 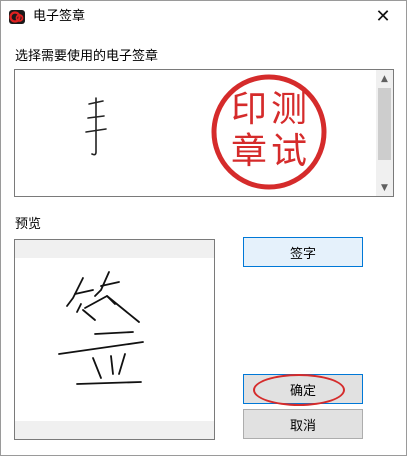 I want to click on seal-app-icon, so click(x=17, y=17).